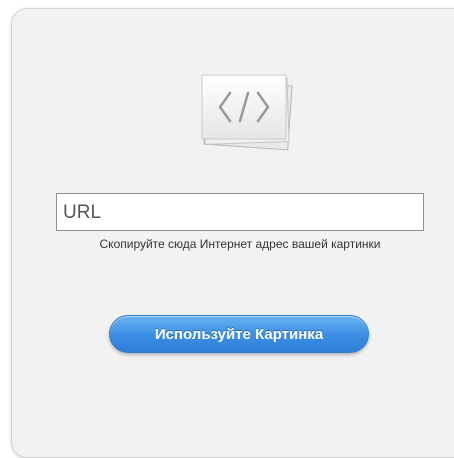 This screenshot has width=454, height=458. I want to click on url-input, so click(240, 212).